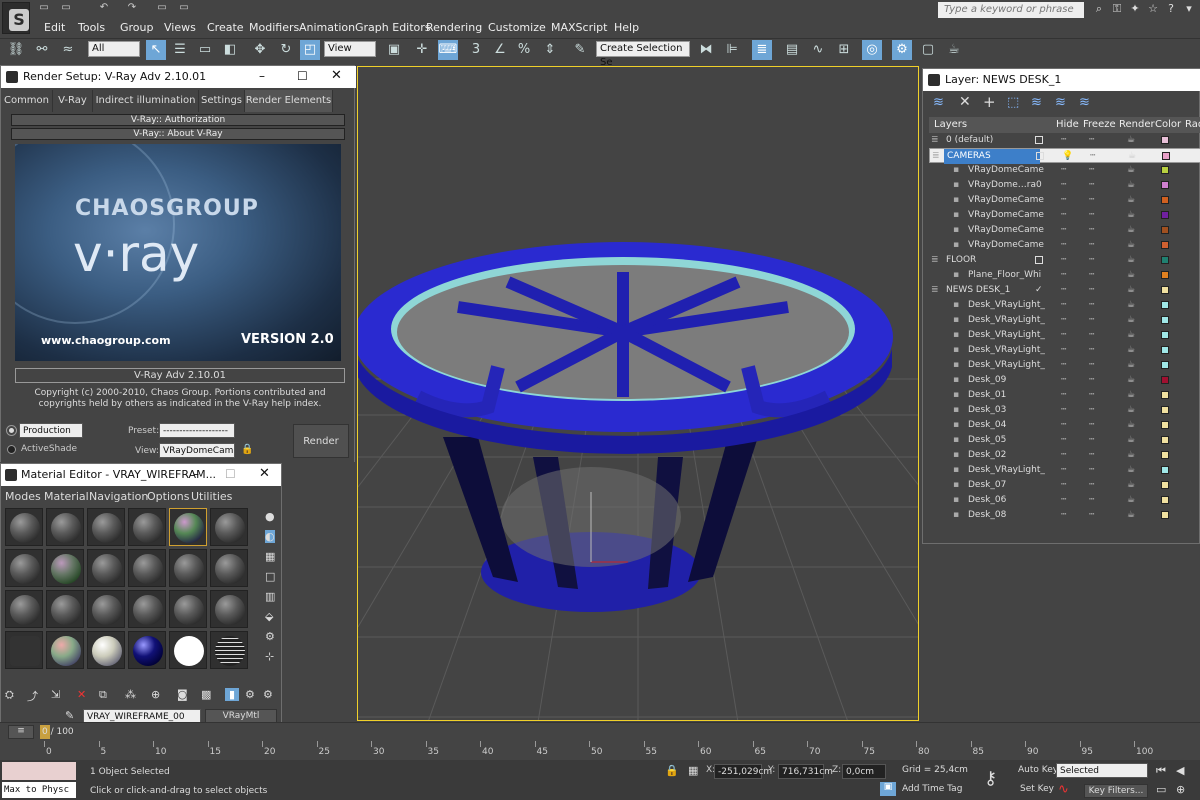 Image resolution: width=1200 pixels, height=800 pixels. I want to click on layer-name: VRayDome…ra0, so click(1005, 185).